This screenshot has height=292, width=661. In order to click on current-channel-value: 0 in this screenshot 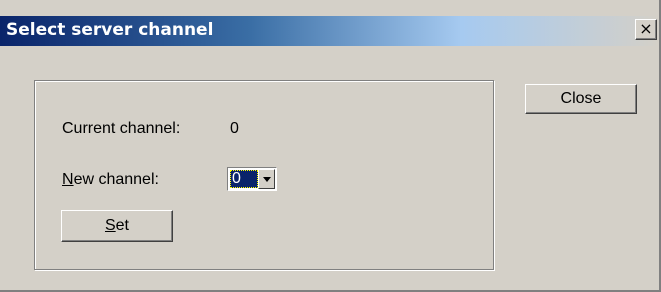, I will do `click(234, 128)`.